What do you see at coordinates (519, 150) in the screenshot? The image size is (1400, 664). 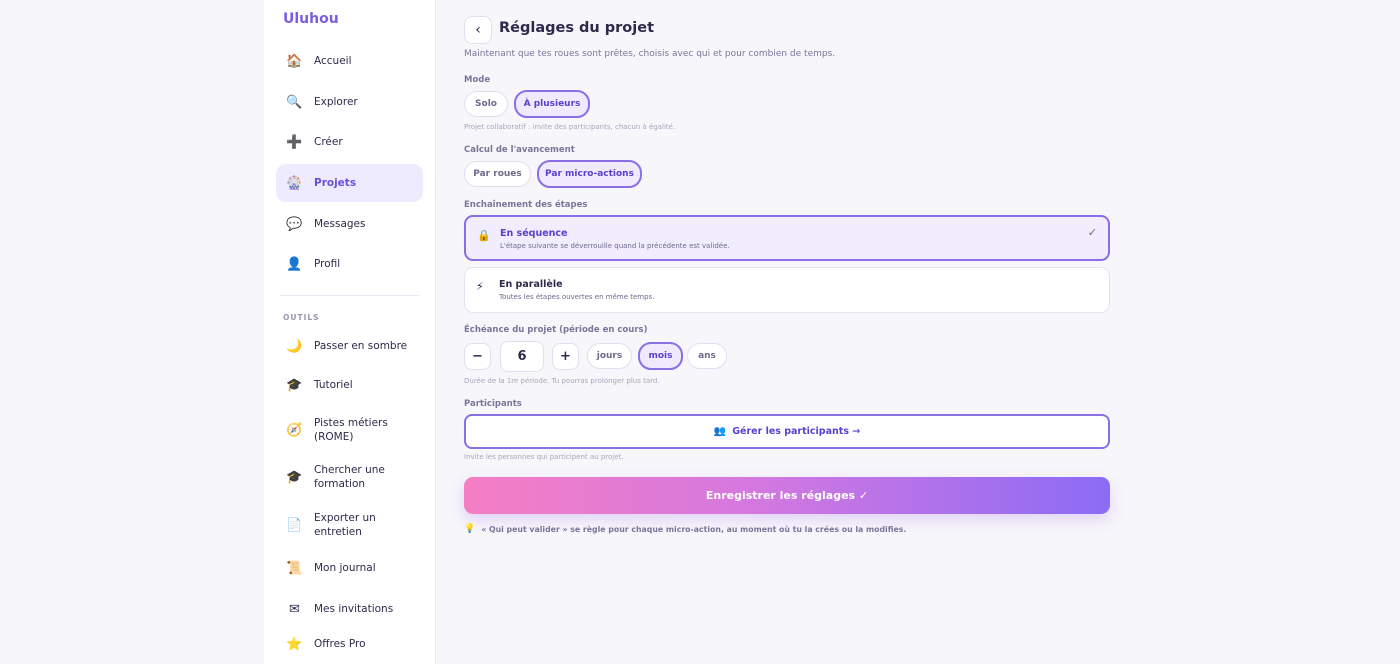 I see `progress-label: Calcul de l'avancement` at bounding box center [519, 150].